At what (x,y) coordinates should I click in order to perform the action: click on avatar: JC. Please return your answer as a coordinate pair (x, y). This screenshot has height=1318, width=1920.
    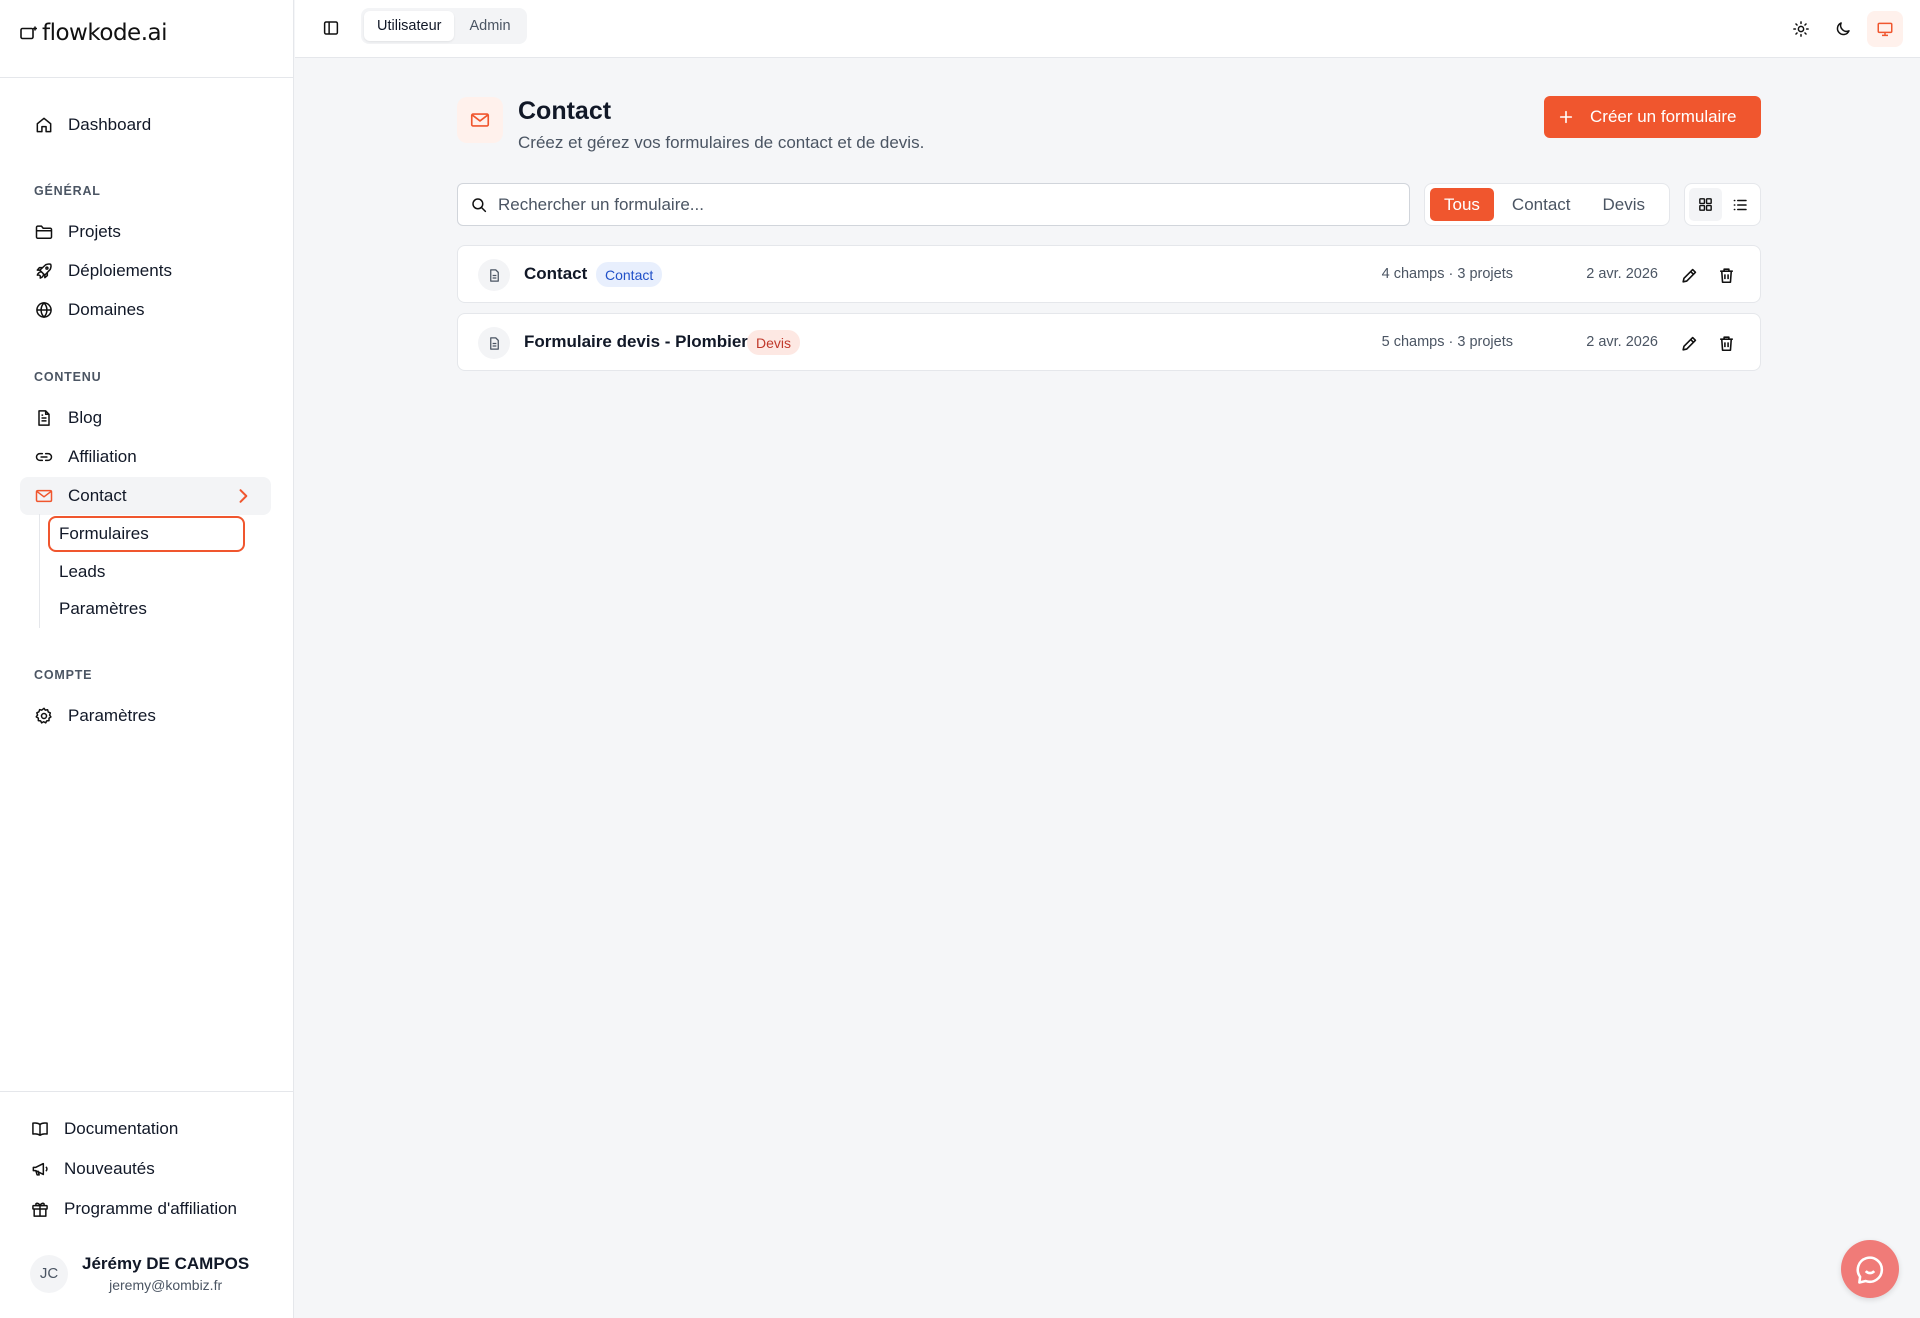
    Looking at the image, I should click on (49, 1273).